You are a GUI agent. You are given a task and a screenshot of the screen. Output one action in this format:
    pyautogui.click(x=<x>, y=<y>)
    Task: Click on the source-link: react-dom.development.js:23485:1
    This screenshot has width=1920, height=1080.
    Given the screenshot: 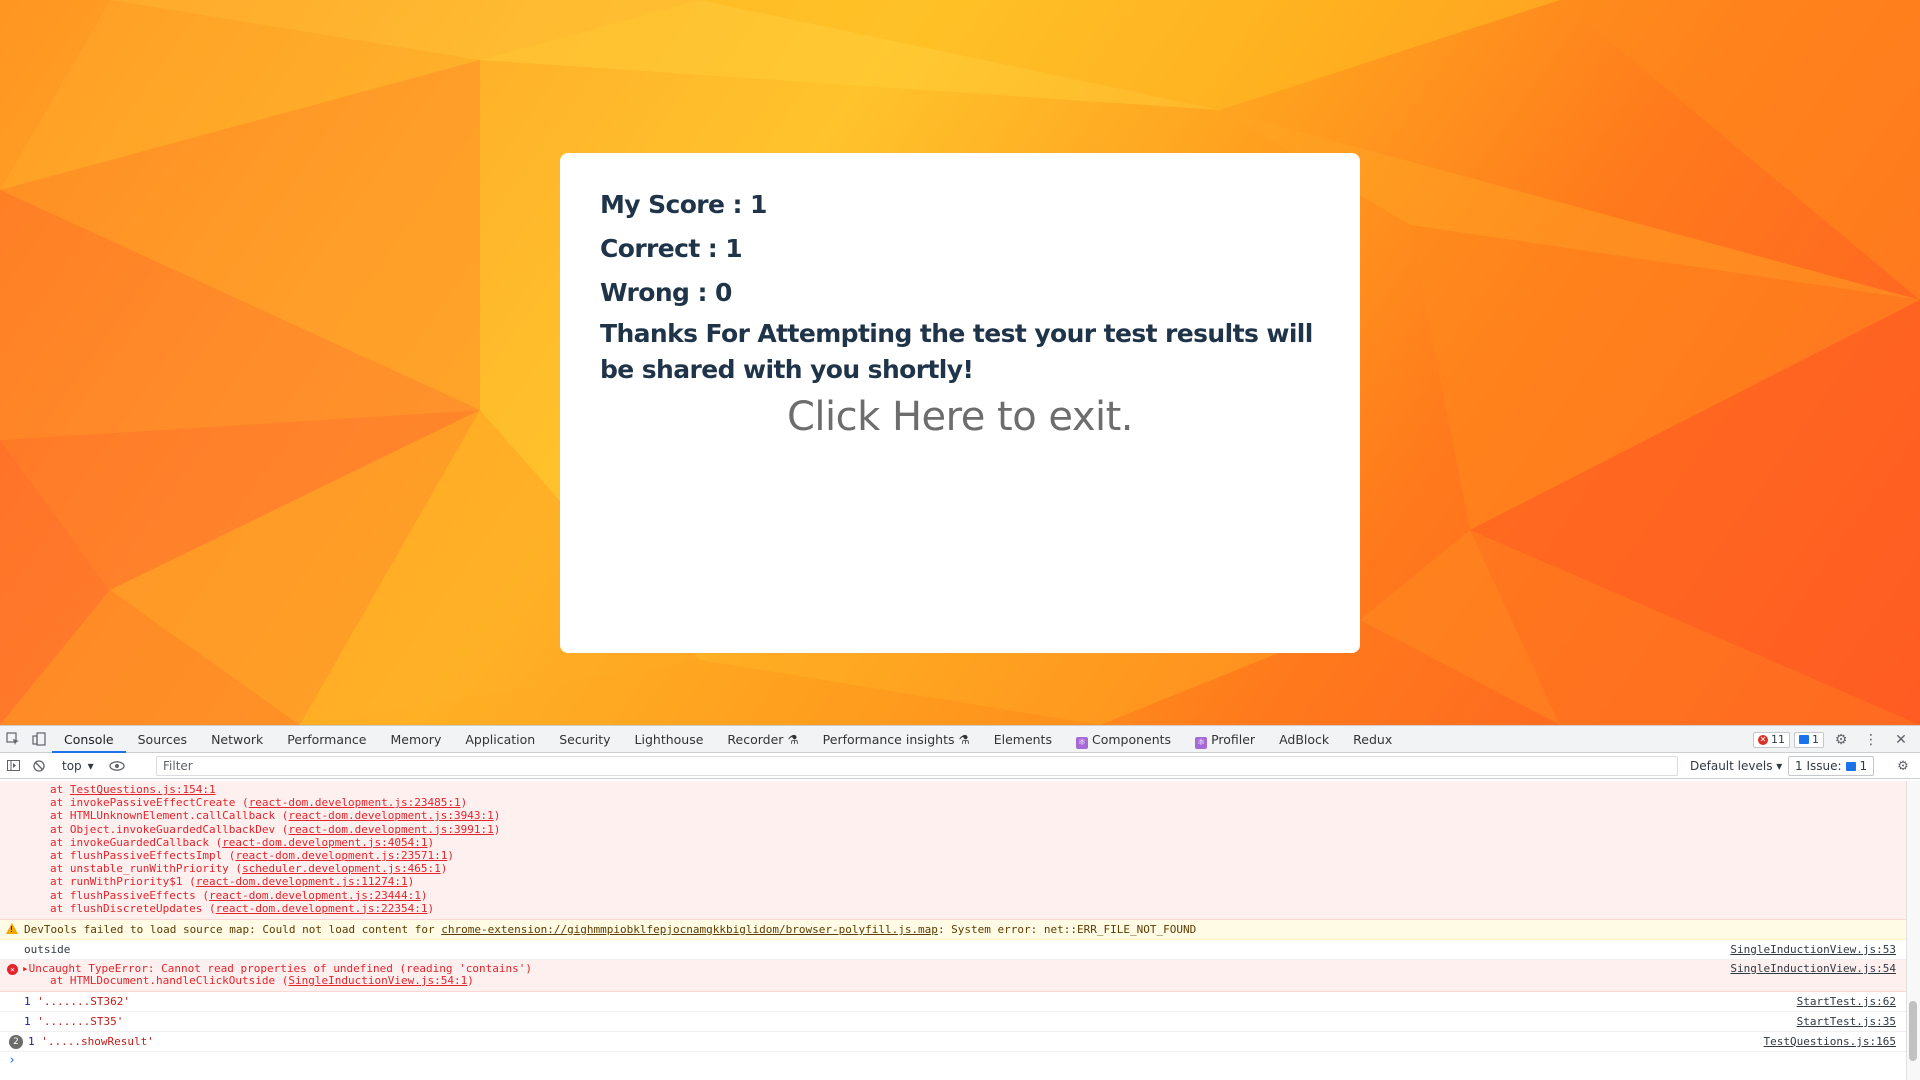 What is the action you would take?
    pyautogui.click(x=355, y=802)
    